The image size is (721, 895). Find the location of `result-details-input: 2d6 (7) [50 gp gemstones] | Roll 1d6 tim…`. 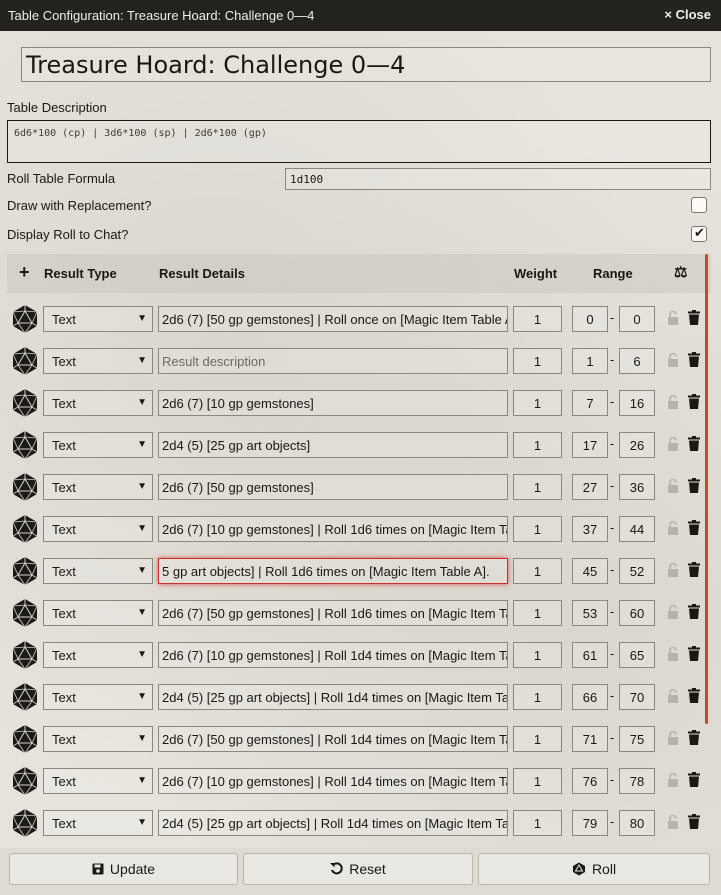

result-details-input: 2d6 (7) [50 gp gemstones] | Roll 1d6 tim… is located at coordinates (333, 613).